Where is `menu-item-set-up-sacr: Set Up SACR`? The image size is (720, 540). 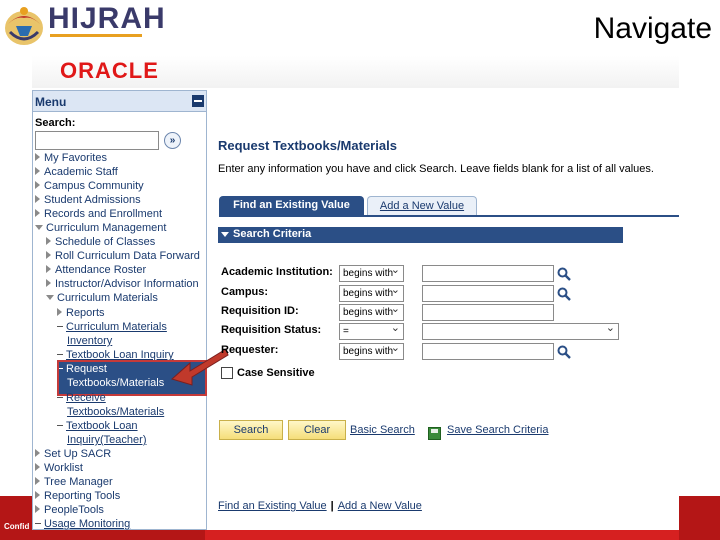
menu-item-set-up-sacr: Set Up SACR is located at coordinates (73, 454).